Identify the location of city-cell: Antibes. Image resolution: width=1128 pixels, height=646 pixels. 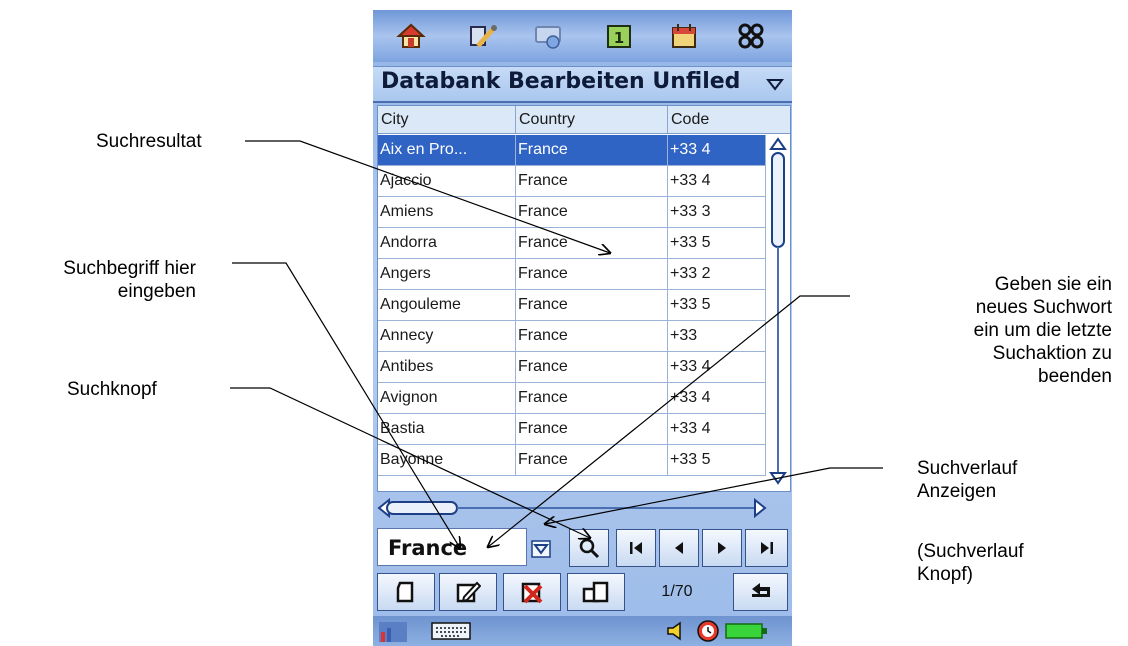
(447, 367).